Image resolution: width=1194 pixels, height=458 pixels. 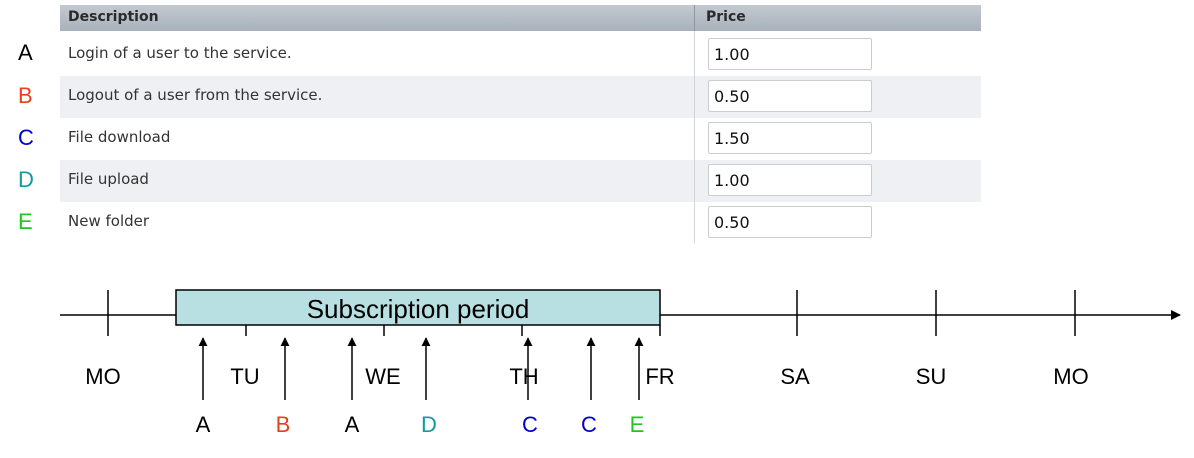 What do you see at coordinates (382, 376) in the screenshot?
I see `day-label-we: WE` at bounding box center [382, 376].